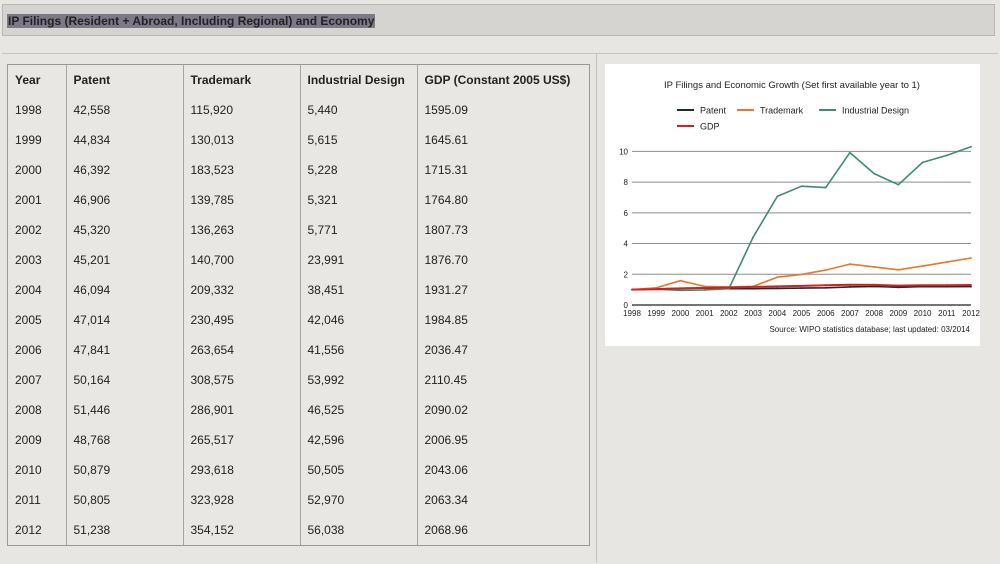 Image resolution: width=1000 pixels, height=564 pixels. Describe the element at coordinates (124, 290) in the screenshot. I see `cell-patent: 46,094` at that location.